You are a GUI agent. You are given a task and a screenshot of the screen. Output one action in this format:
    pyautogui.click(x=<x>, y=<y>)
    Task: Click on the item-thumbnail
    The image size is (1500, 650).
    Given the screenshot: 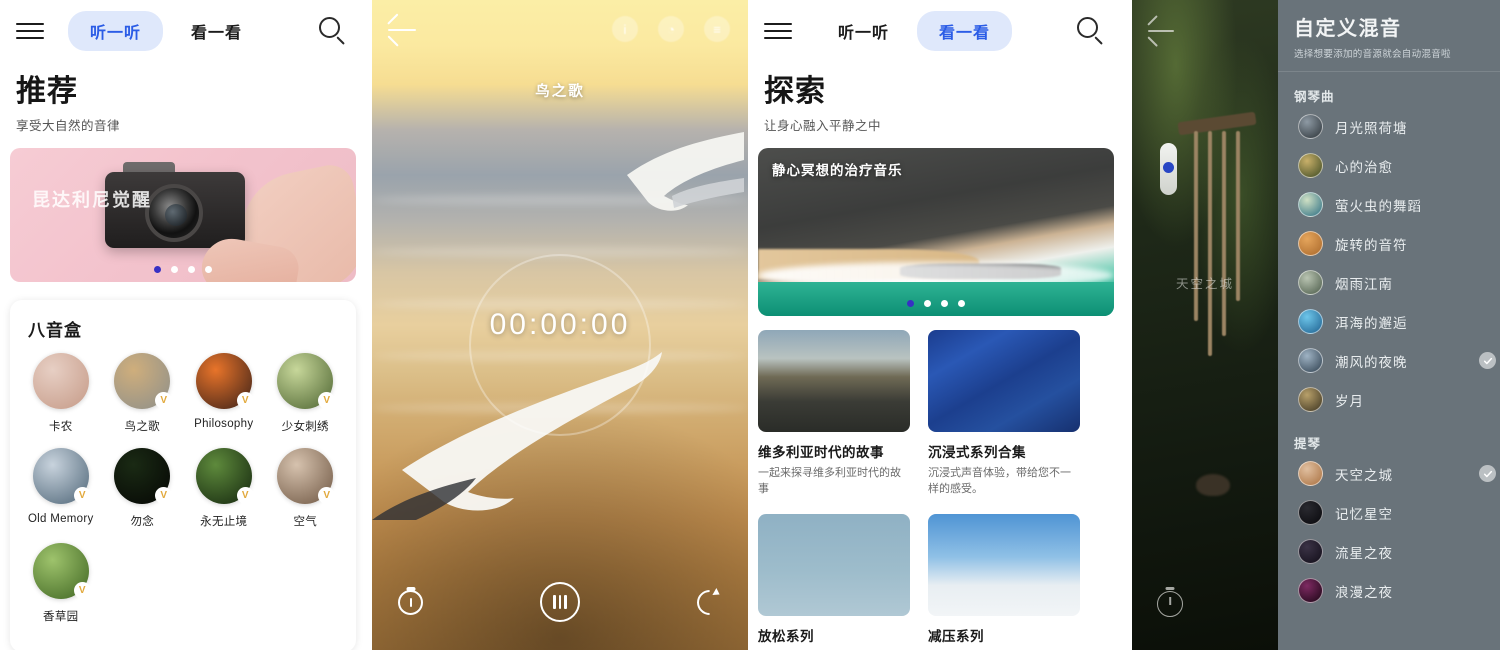 What is the action you would take?
    pyautogui.click(x=60, y=381)
    